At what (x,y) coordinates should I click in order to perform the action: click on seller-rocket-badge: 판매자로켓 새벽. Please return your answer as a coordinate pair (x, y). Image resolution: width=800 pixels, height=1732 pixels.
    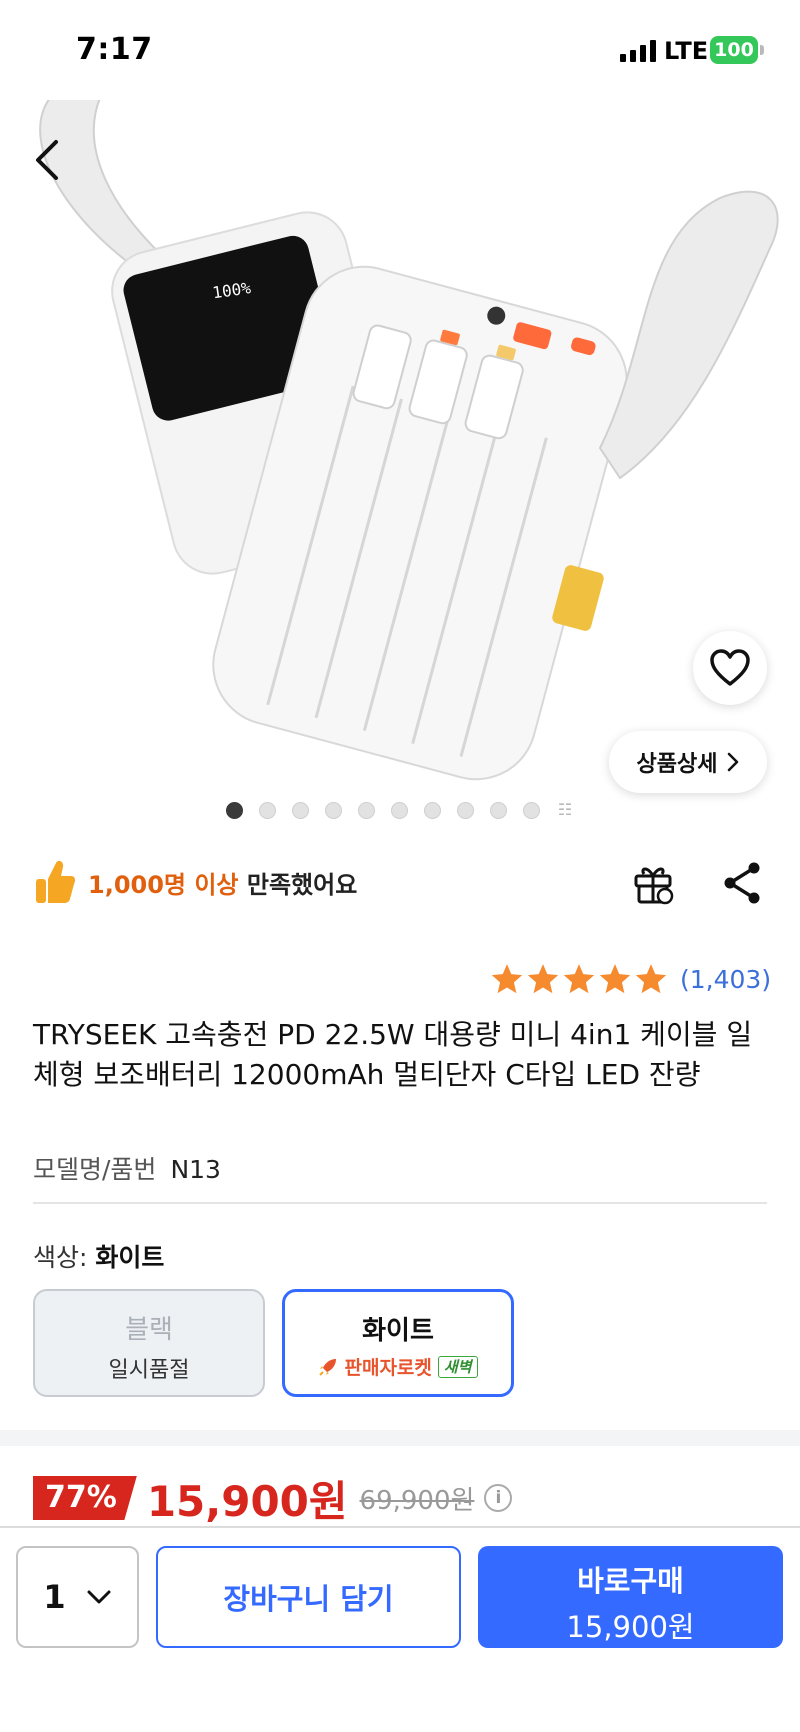
    Looking at the image, I should click on (398, 1366).